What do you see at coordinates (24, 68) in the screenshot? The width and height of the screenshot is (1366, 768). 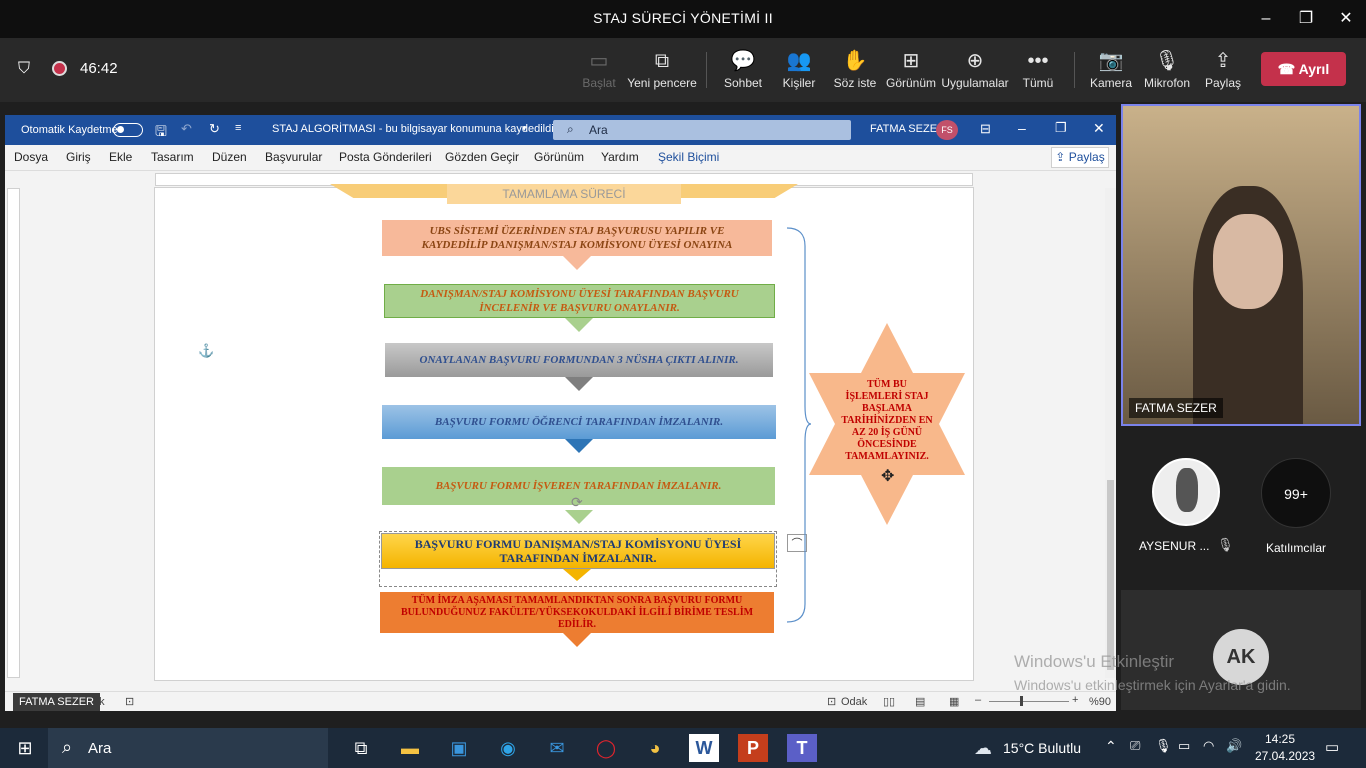 I see `shield-icon: ⛉` at bounding box center [24, 68].